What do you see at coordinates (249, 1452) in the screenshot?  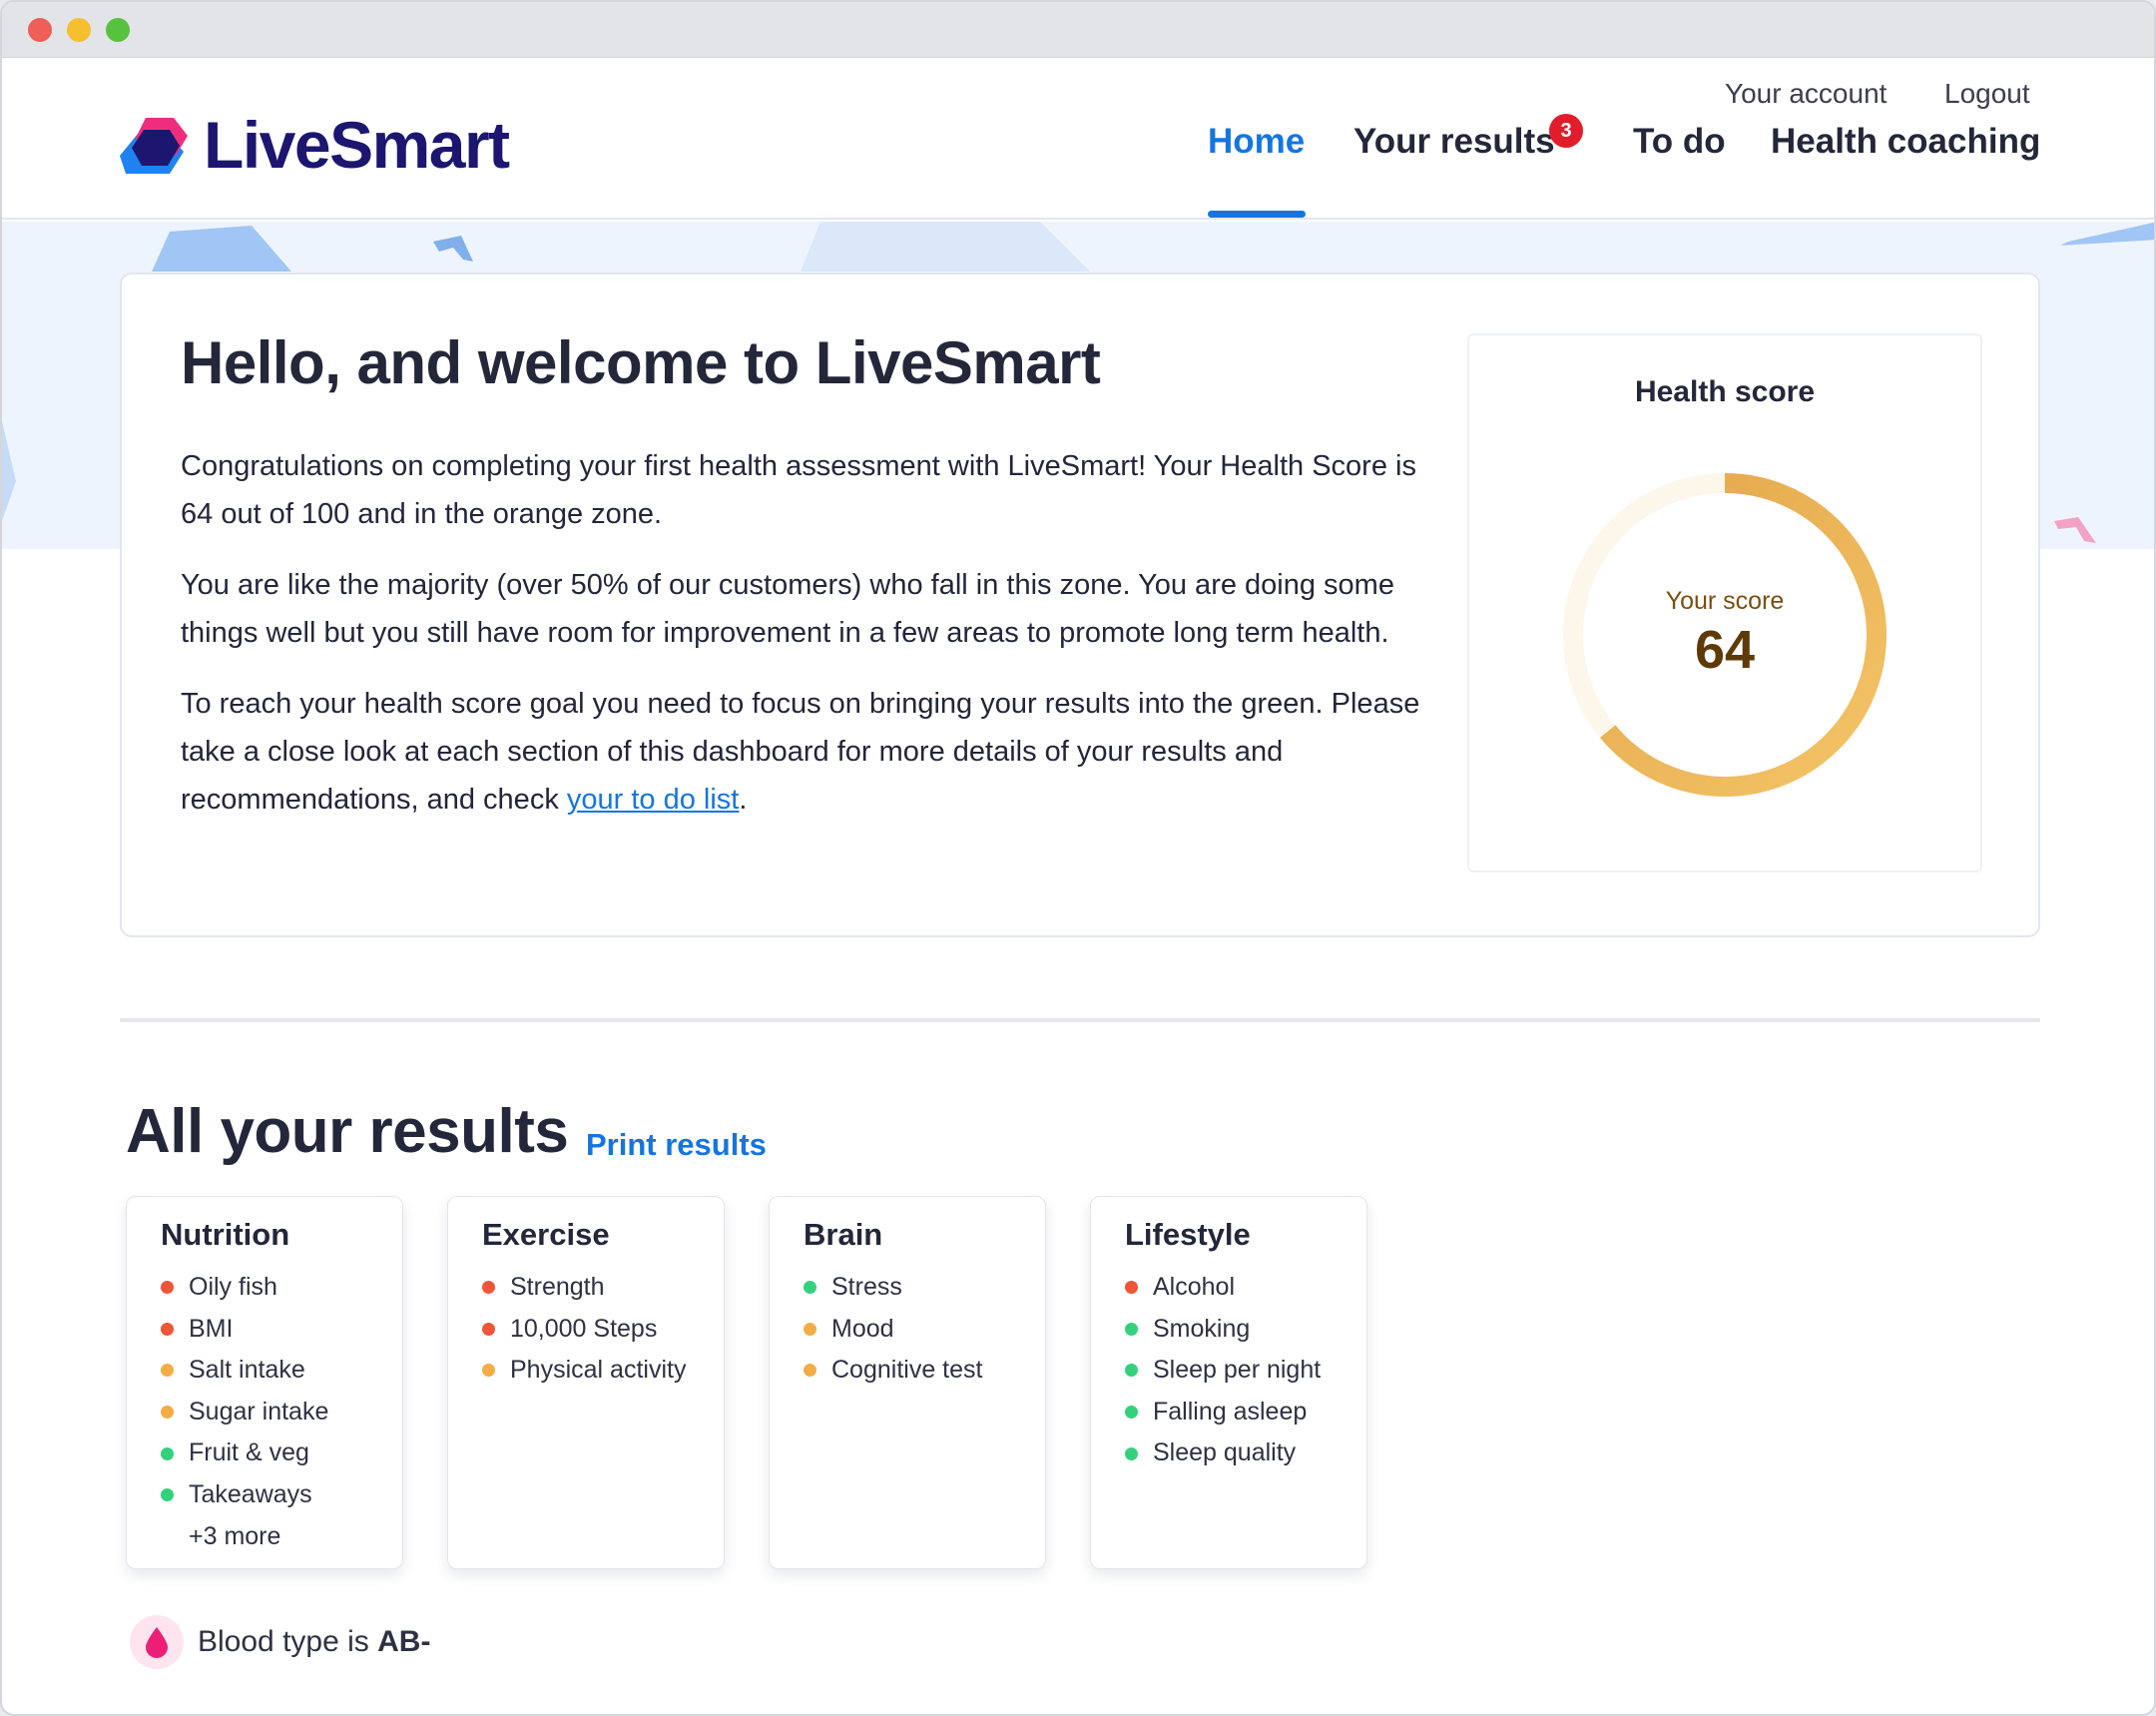 I see `result-item-label: Fruit & veg` at bounding box center [249, 1452].